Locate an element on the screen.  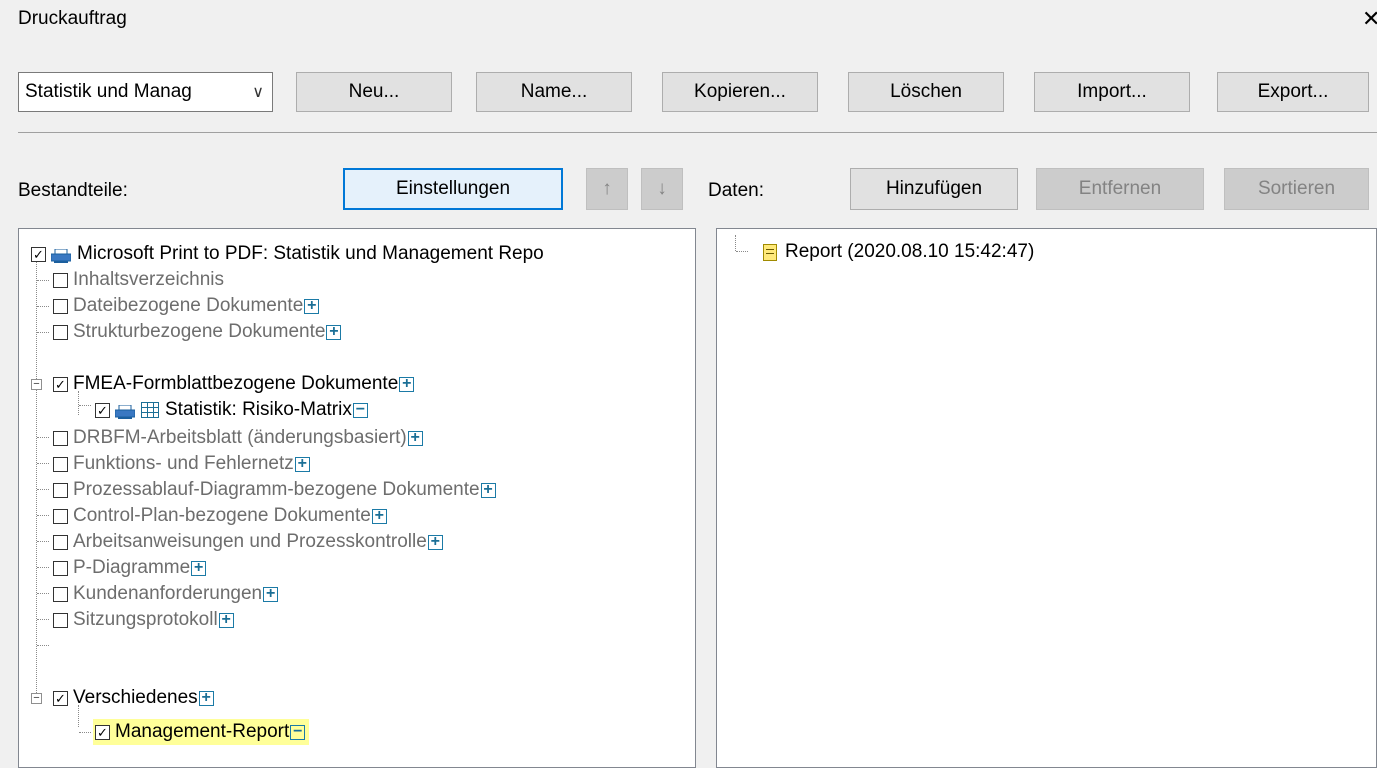
tree-item-risiko-matrix: ✓ Statistik: Risiko-Matrix − is located at coordinates (231, 410).